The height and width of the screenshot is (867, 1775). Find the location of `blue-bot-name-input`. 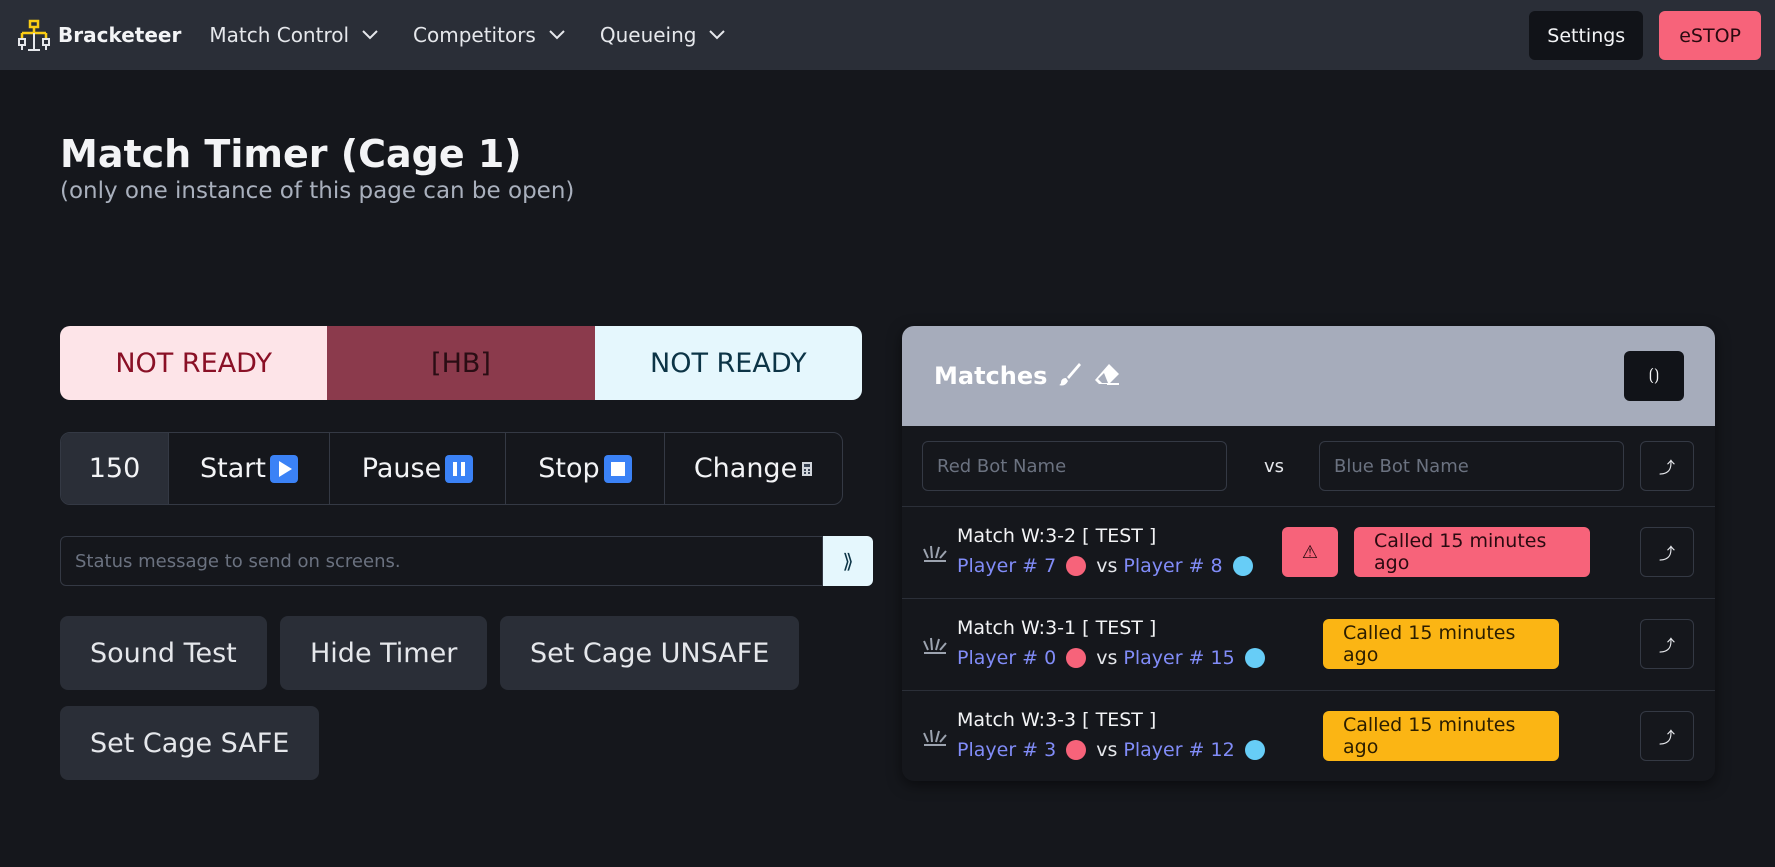

blue-bot-name-input is located at coordinates (1471, 466).